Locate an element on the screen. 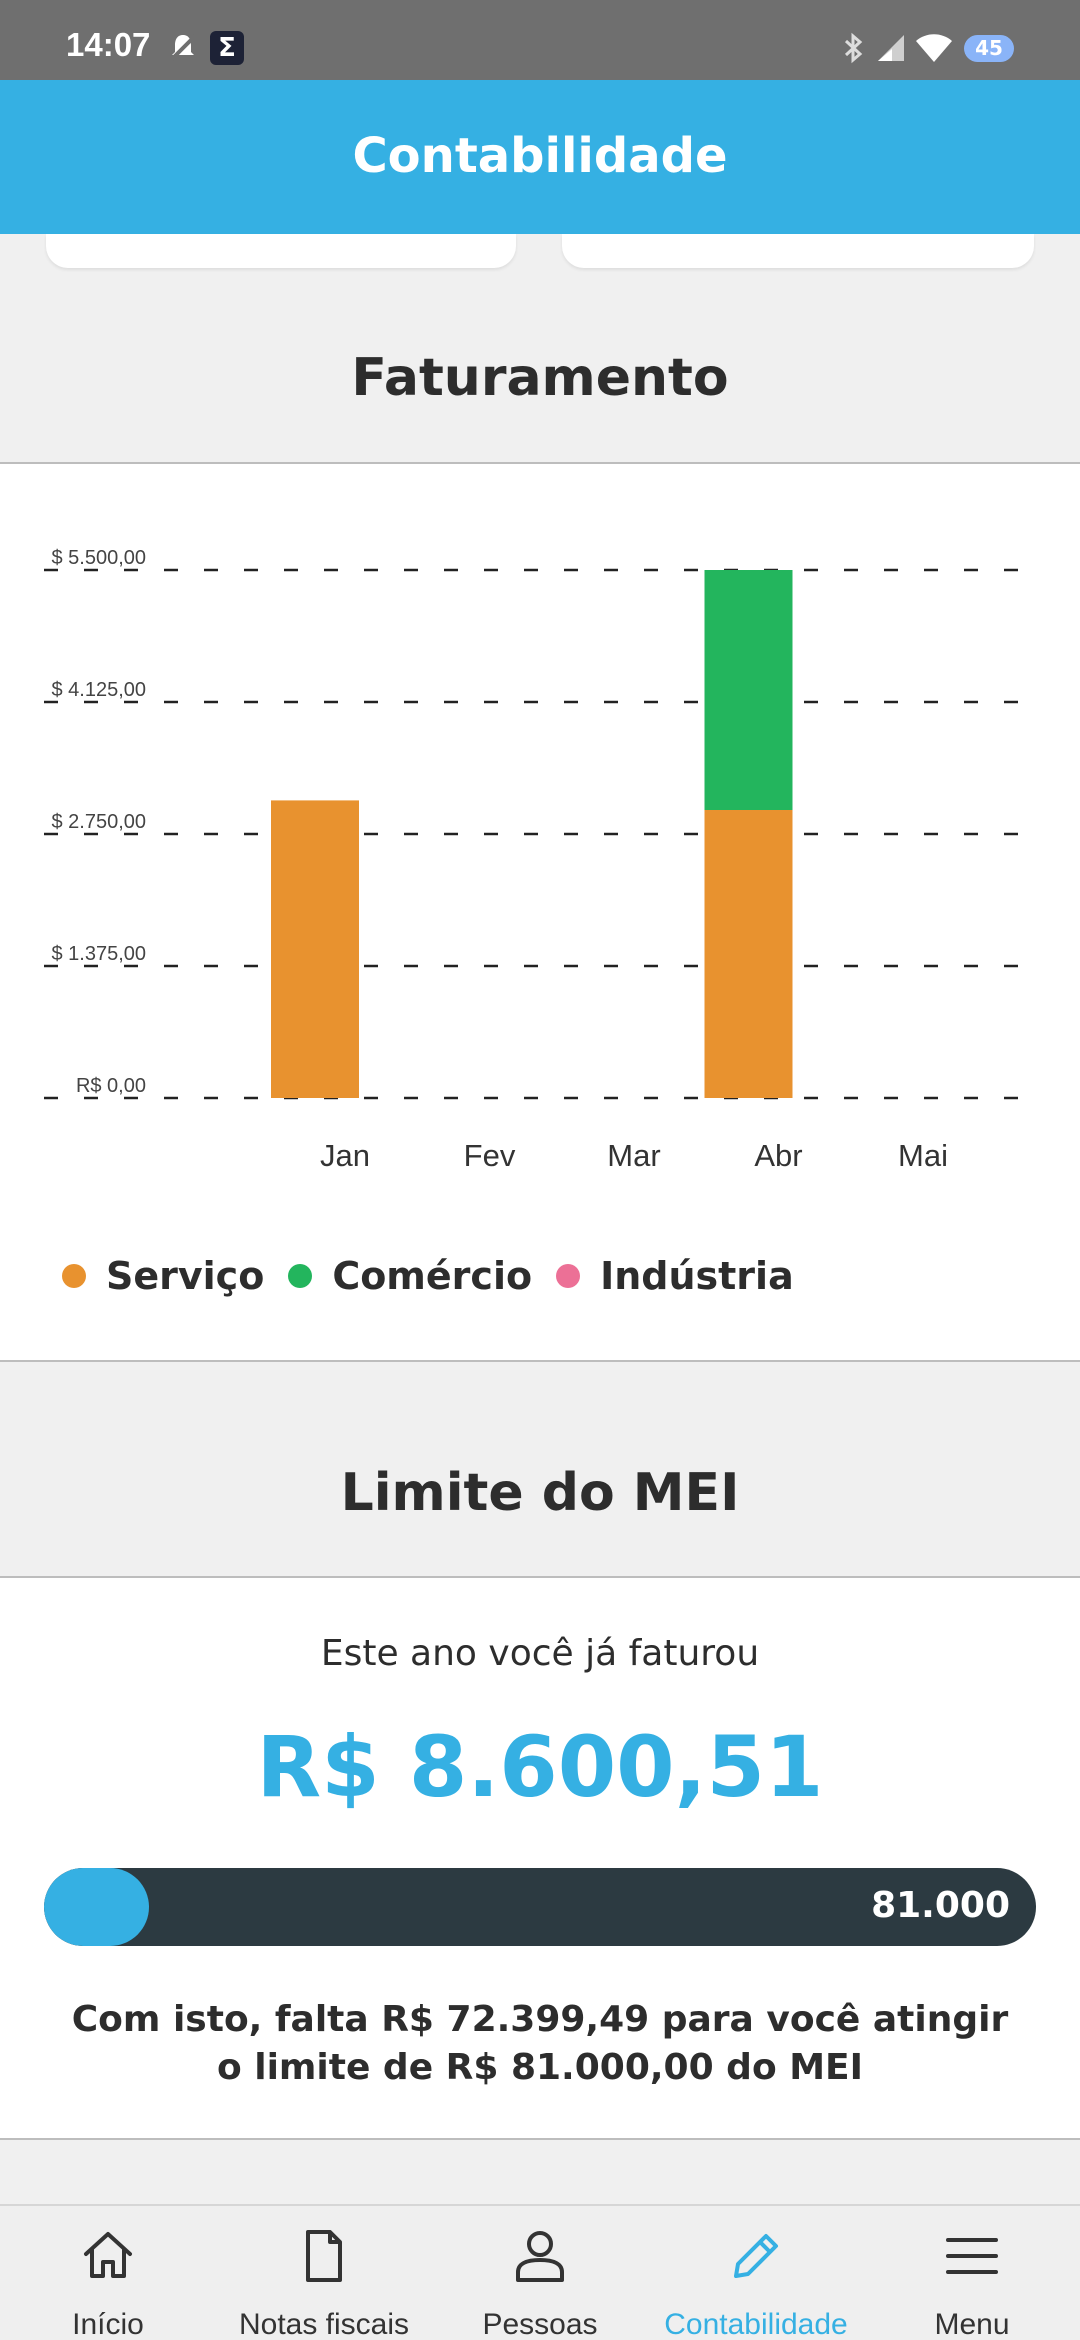 The image size is (1080, 2340). nav-label: Notas fiscais is located at coordinates (324, 2324).